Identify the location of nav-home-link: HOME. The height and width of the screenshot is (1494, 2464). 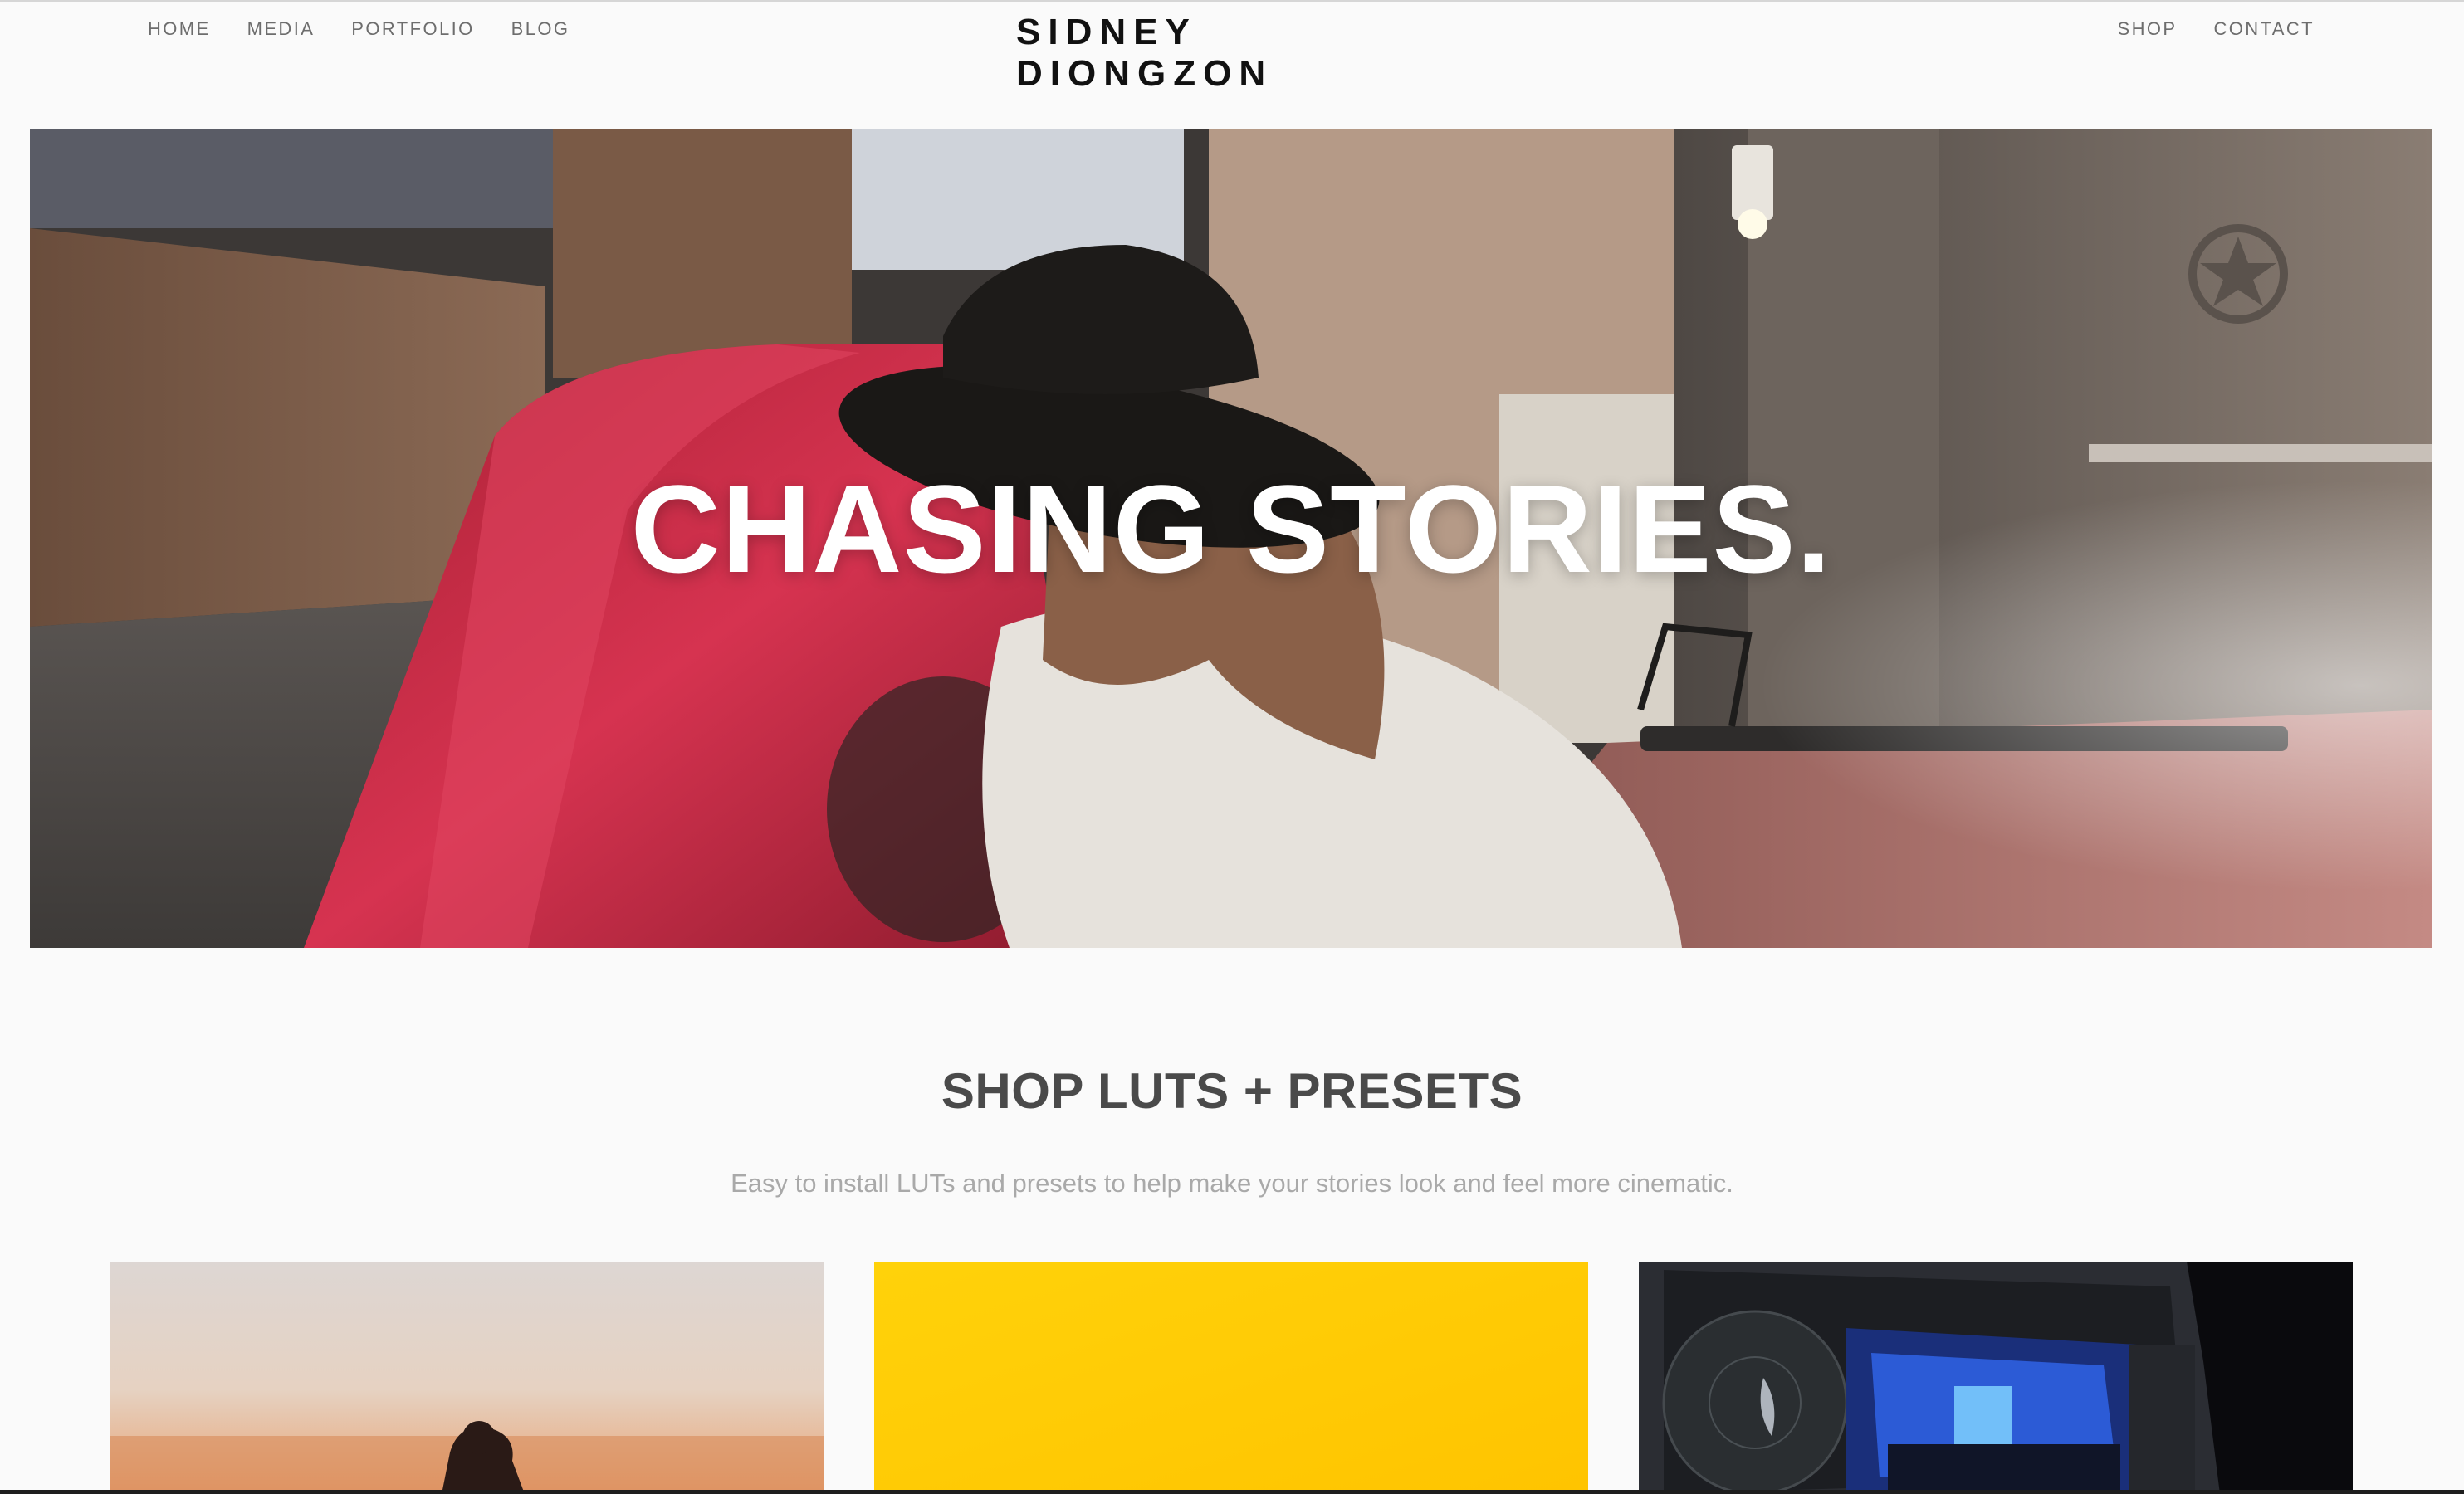
(179, 29).